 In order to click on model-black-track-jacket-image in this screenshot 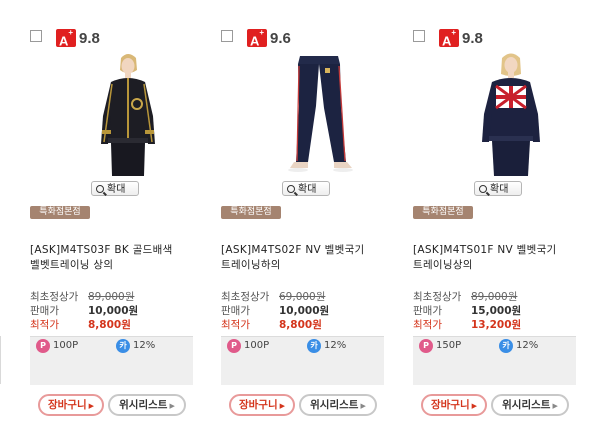, I will do `click(128, 114)`.